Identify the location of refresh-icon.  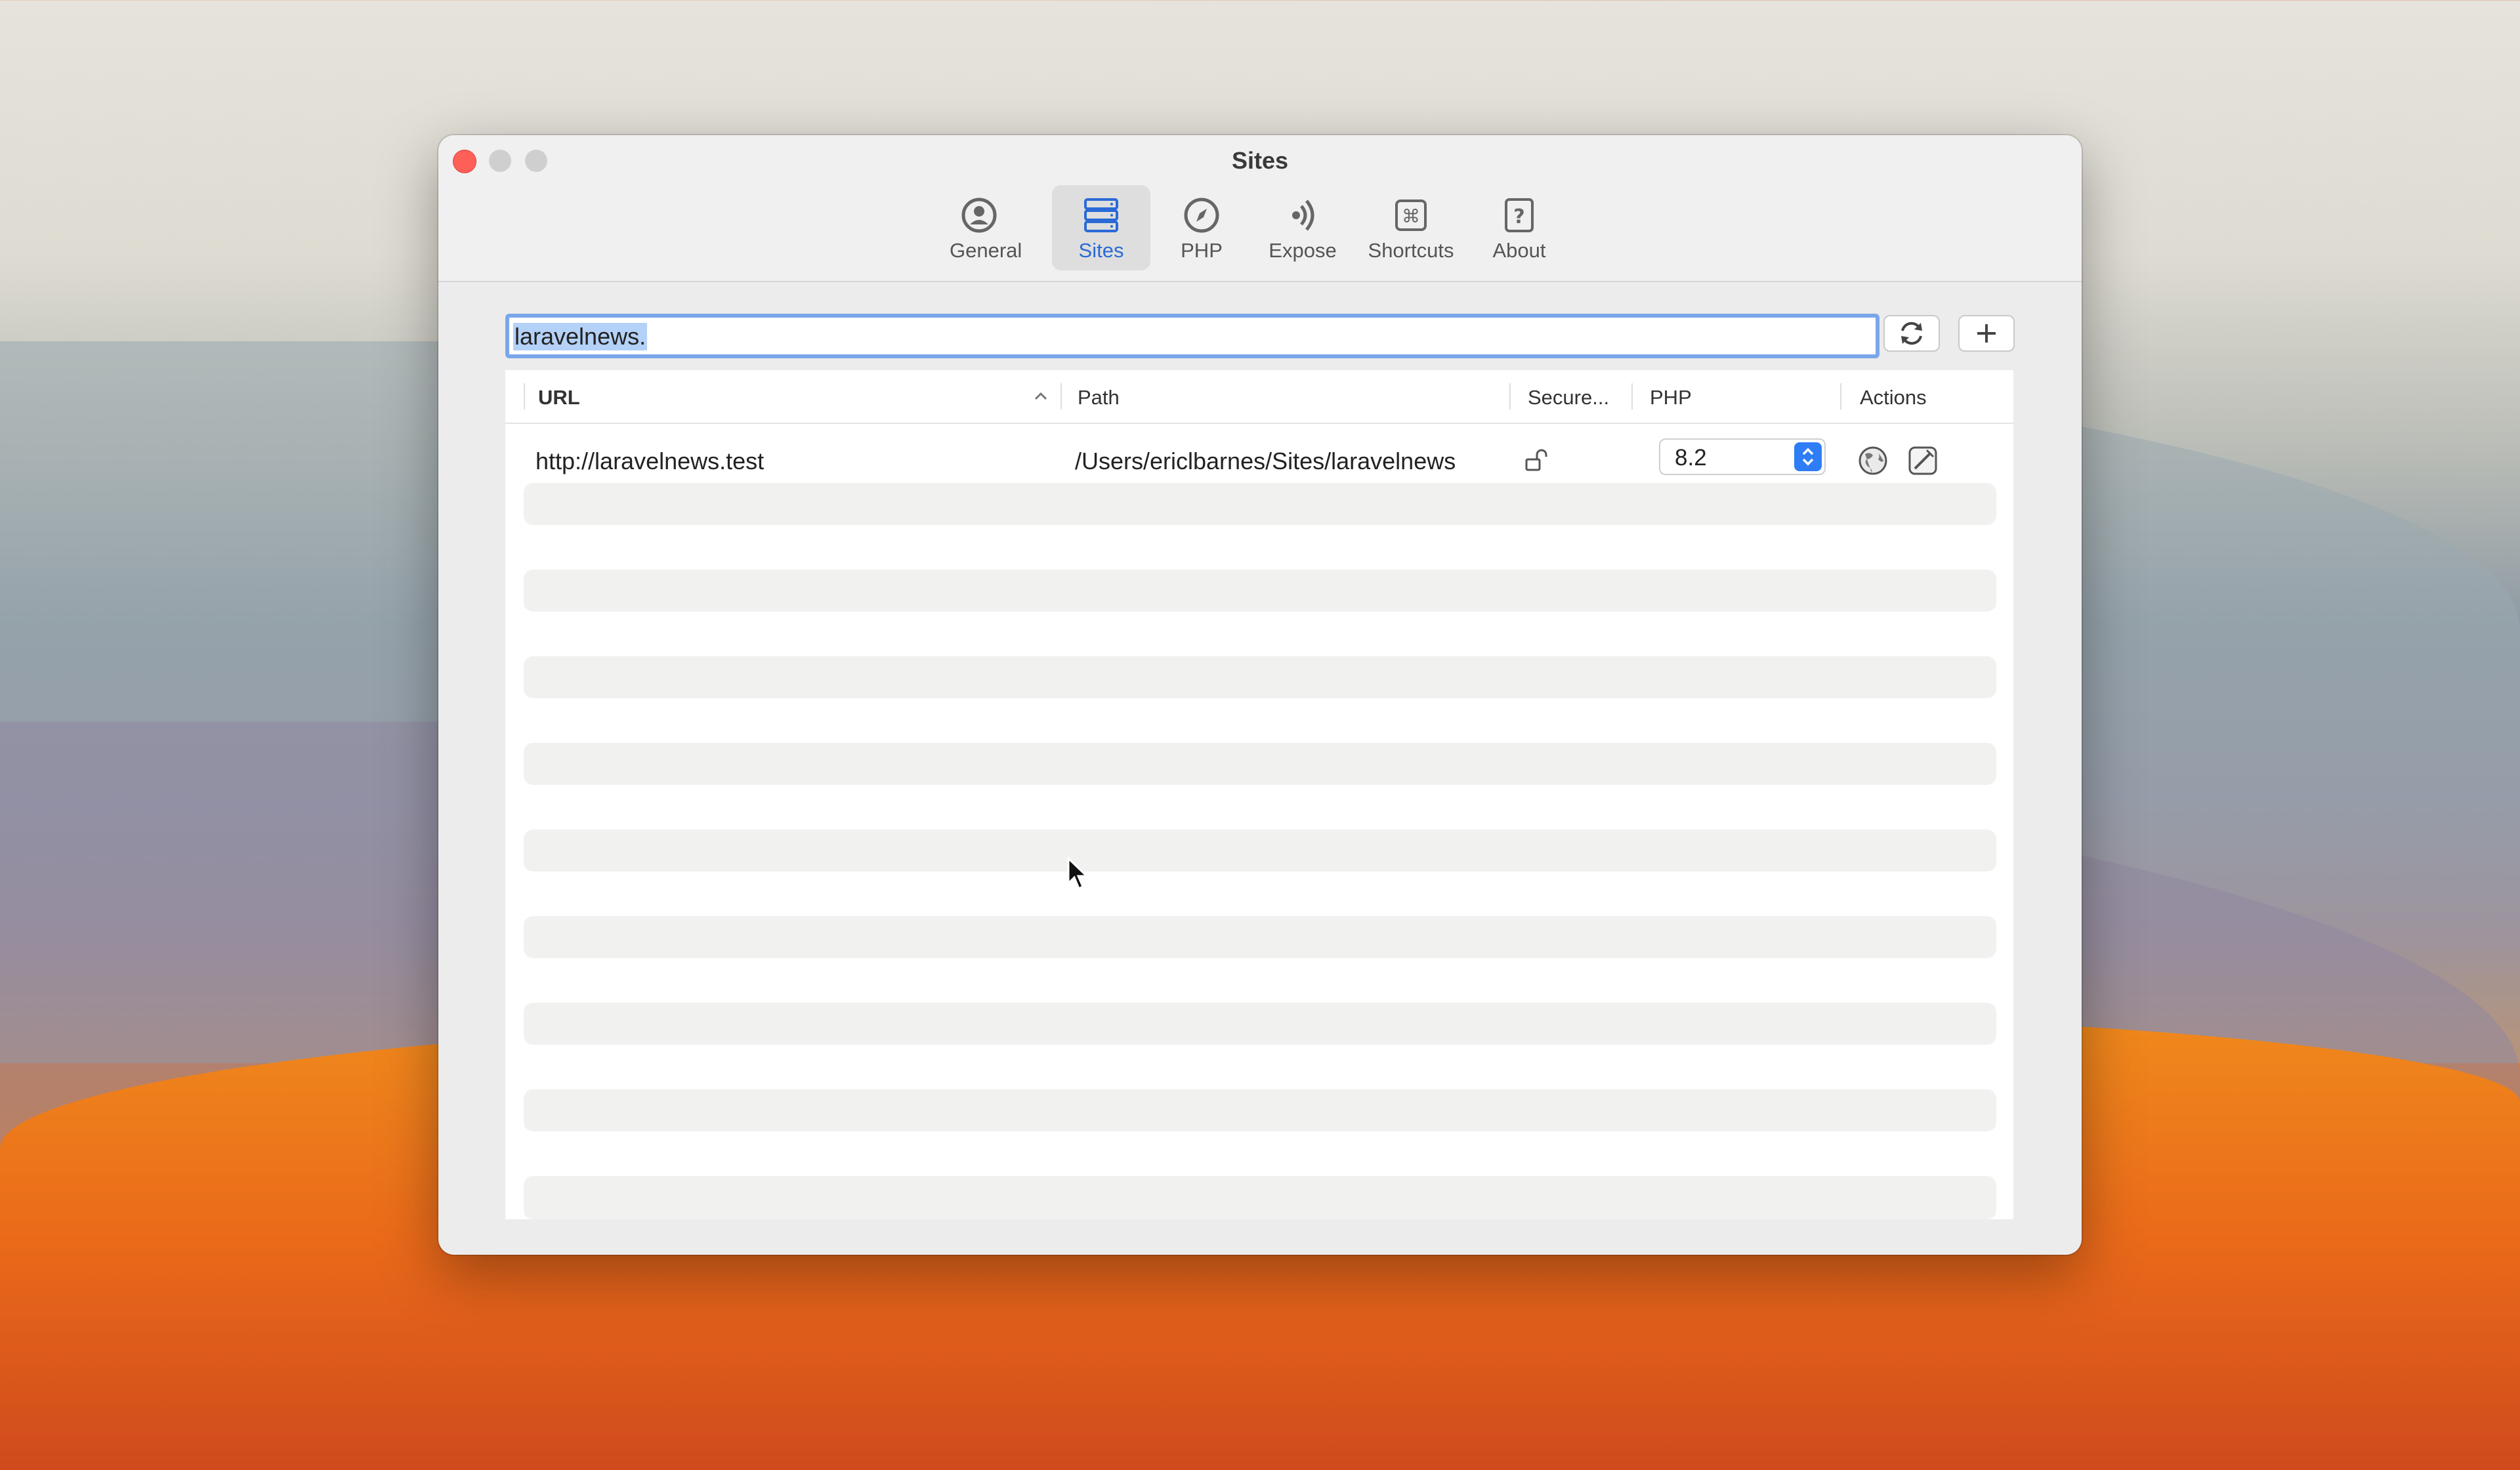
(1911, 333).